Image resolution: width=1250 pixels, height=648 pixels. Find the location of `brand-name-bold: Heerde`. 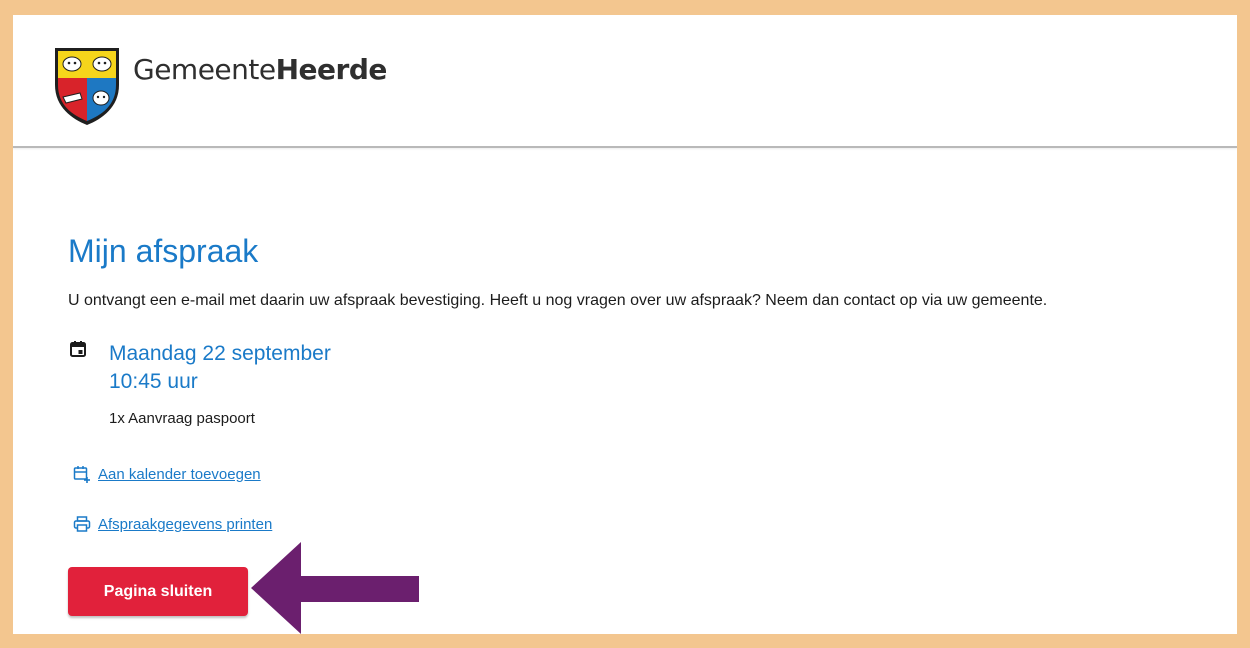

brand-name-bold: Heerde is located at coordinates (331, 69).